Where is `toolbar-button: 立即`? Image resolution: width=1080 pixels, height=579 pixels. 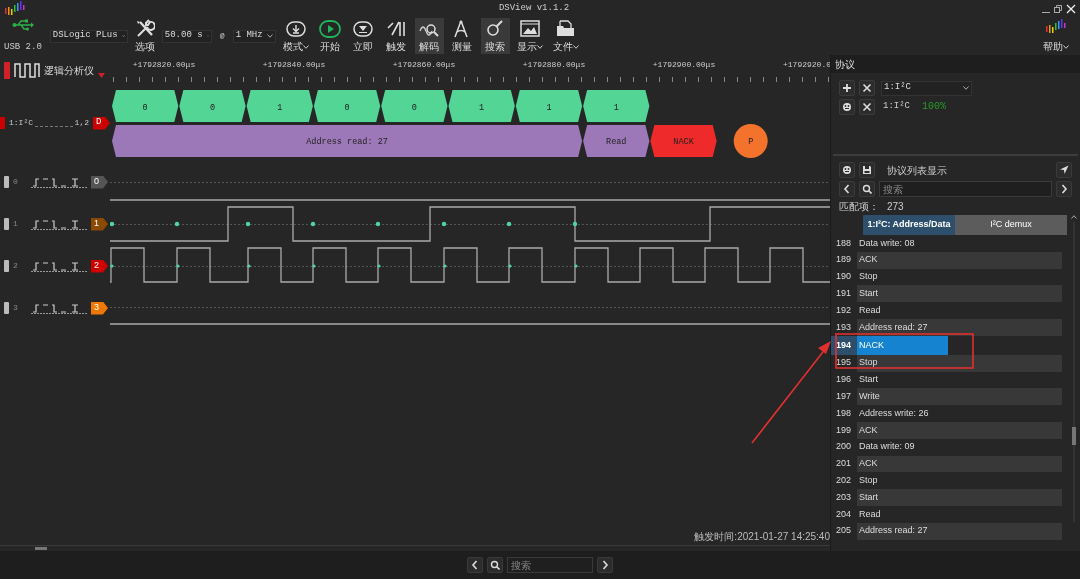 toolbar-button: 立即 is located at coordinates (363, 36).